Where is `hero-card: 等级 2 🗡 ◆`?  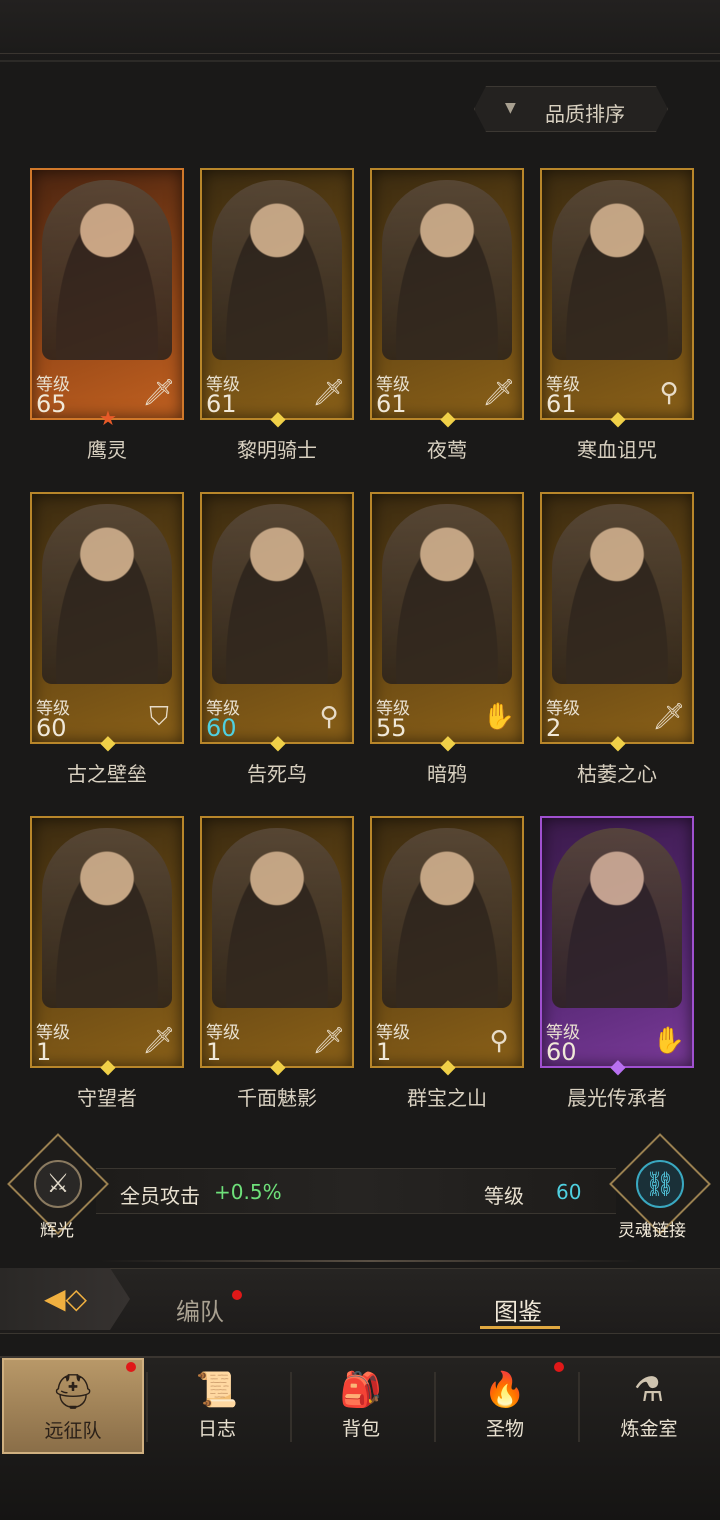 hero-card: 等级 2 🗡 ◆ is located at coordinates (617, 623).